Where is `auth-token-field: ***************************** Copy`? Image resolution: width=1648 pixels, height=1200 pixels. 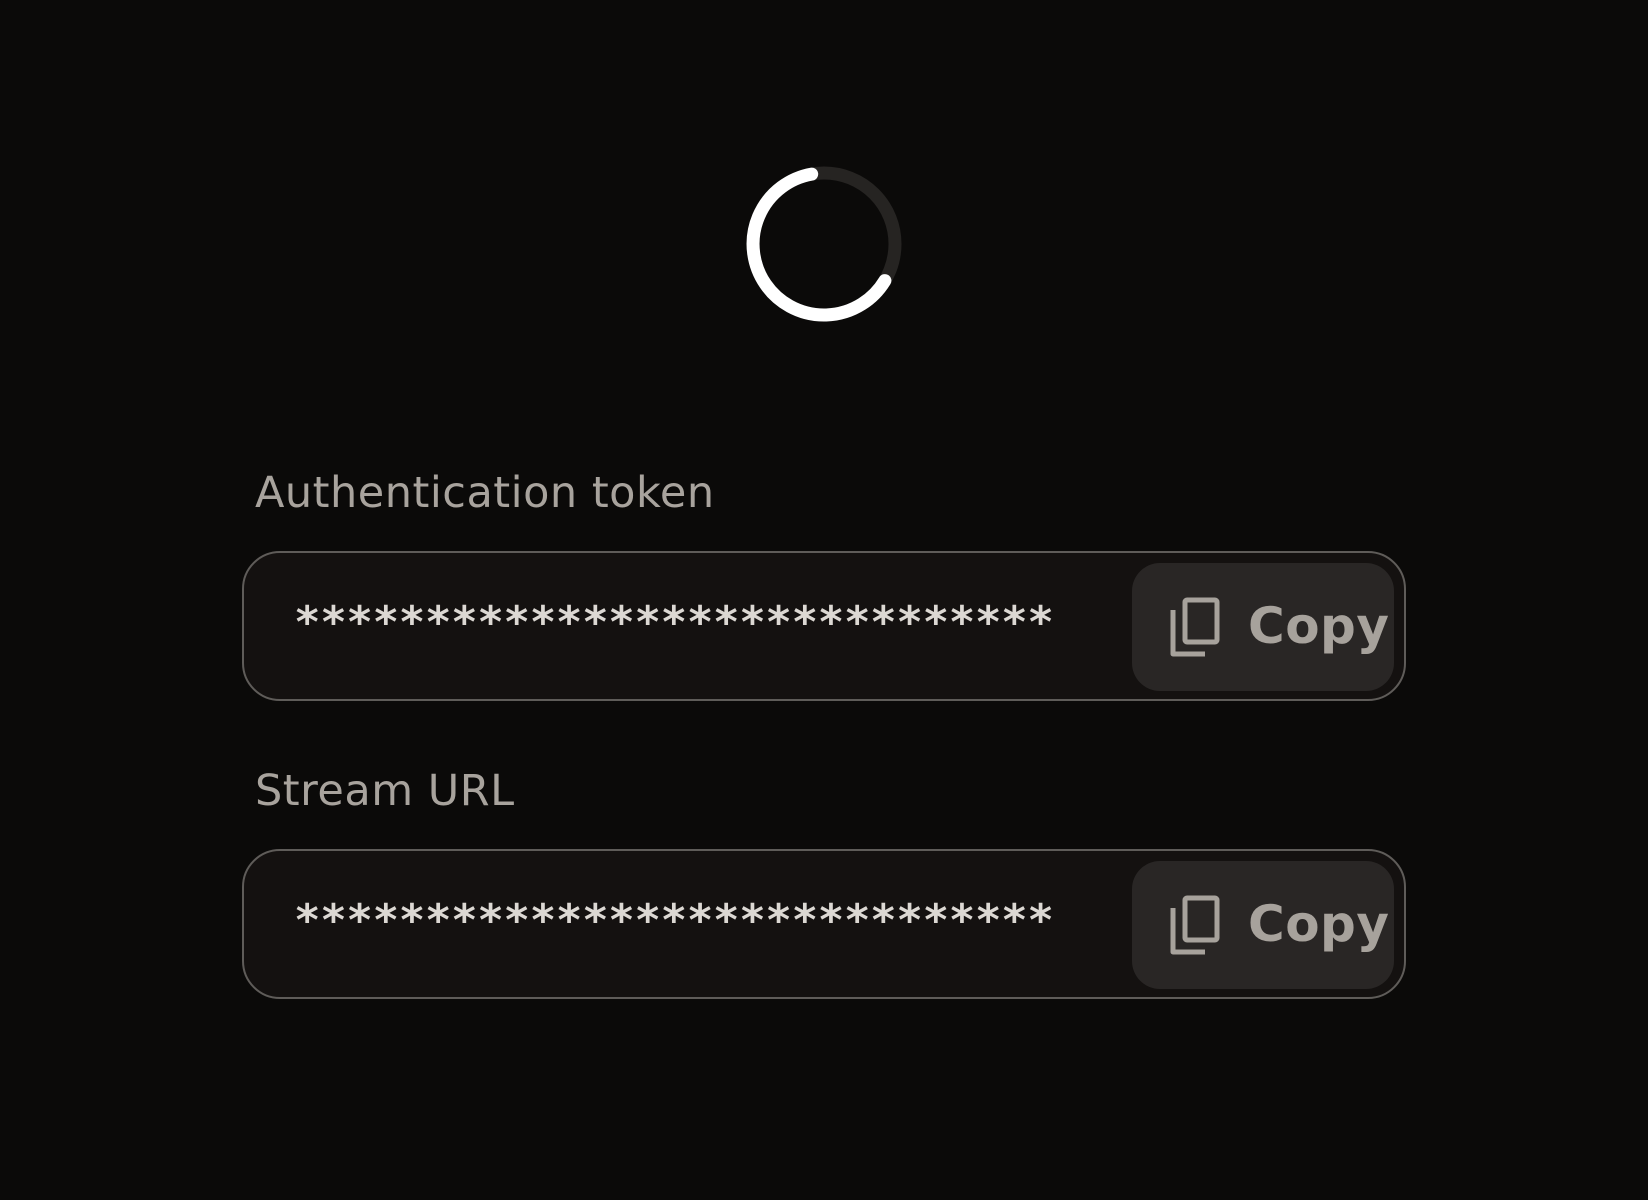
auth-token-field: ***************************** Copy is located at coordinates (824, 626).